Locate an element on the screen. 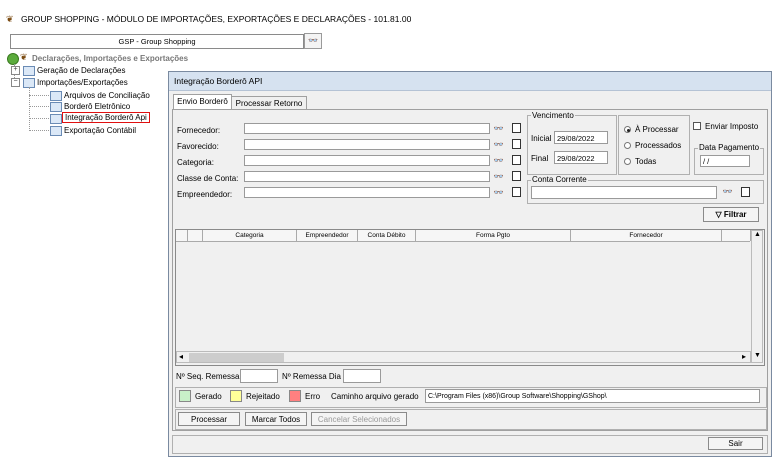 This screenshot has height=464, width=782. scroll-left-icon: ◂ is located at coordinates (181, 356).